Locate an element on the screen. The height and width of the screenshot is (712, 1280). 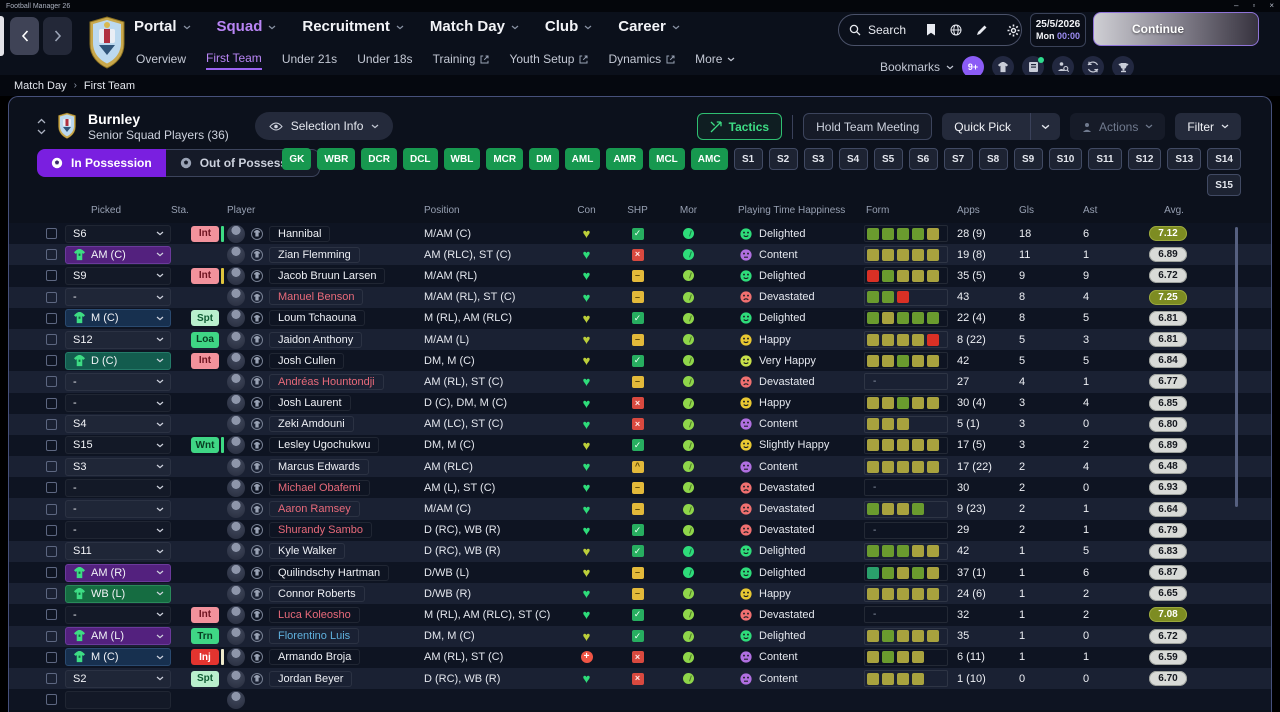
picked-dropdown: S9 is located at coordinates (118, 275).